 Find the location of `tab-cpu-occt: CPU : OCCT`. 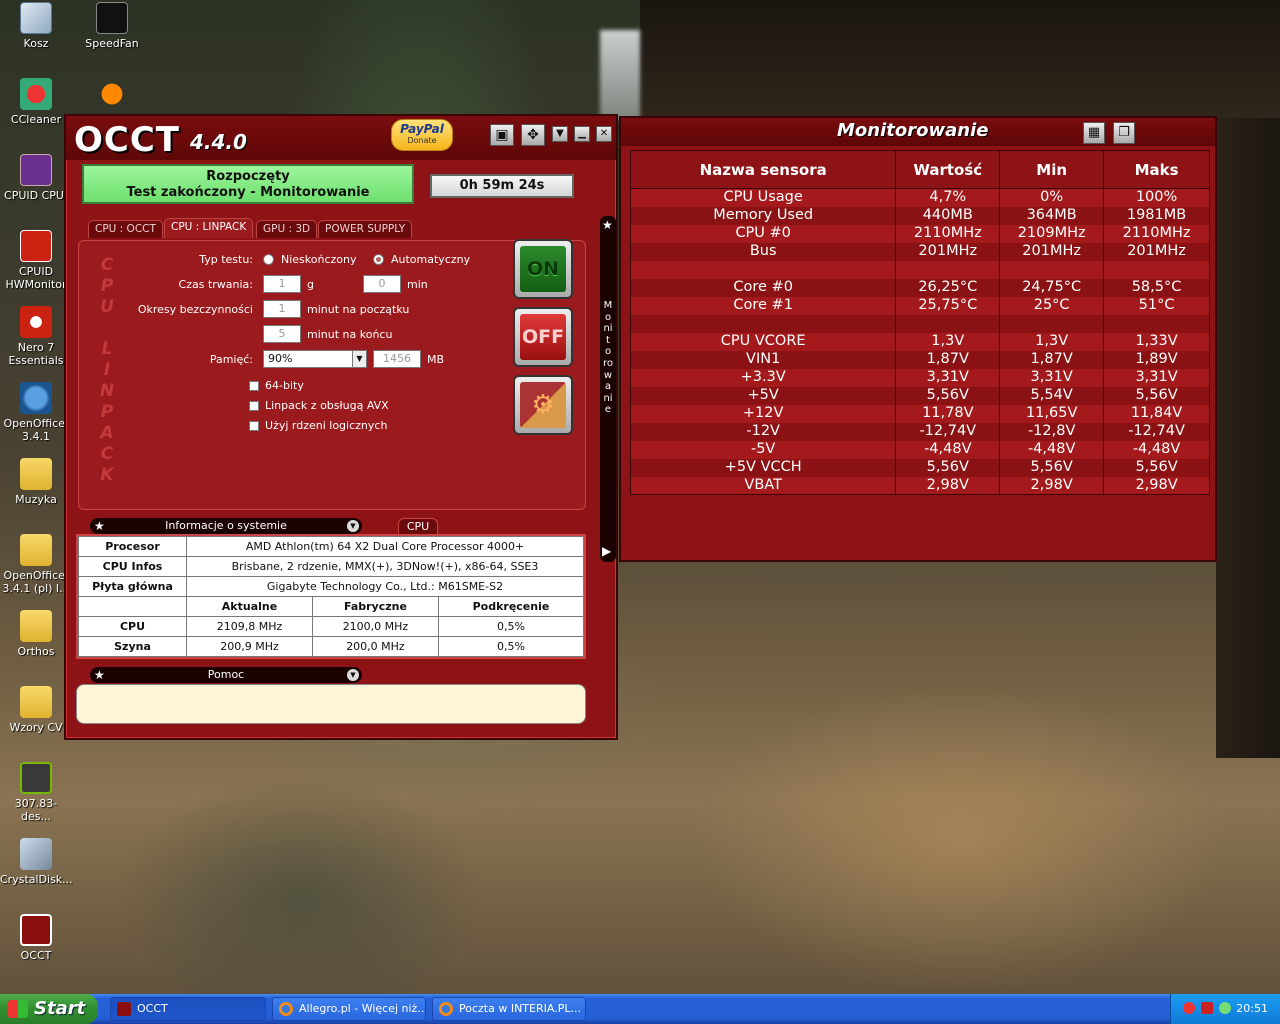

tab-cpu-occt: CPU : OCCT is located at coordinates (125, 229).